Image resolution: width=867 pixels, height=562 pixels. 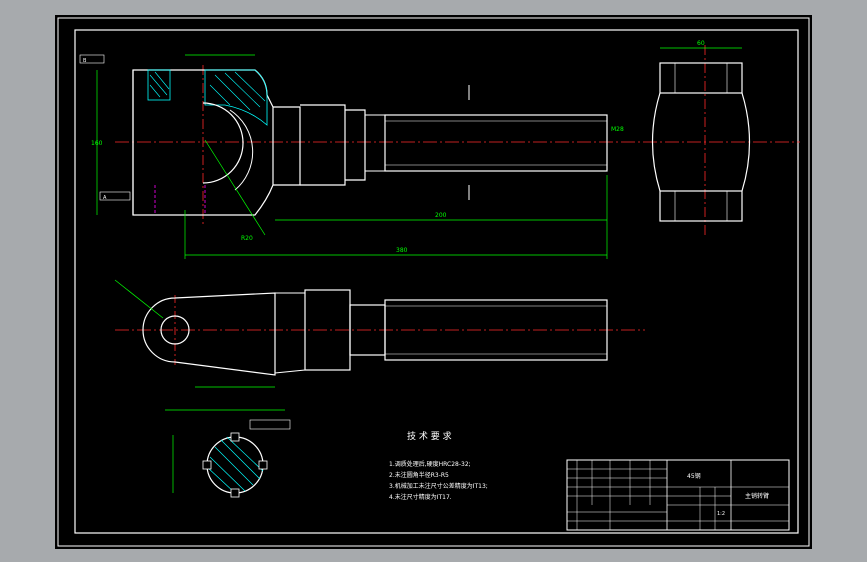 I want to click on hatch-lines-a, so click(x=159, y=84).